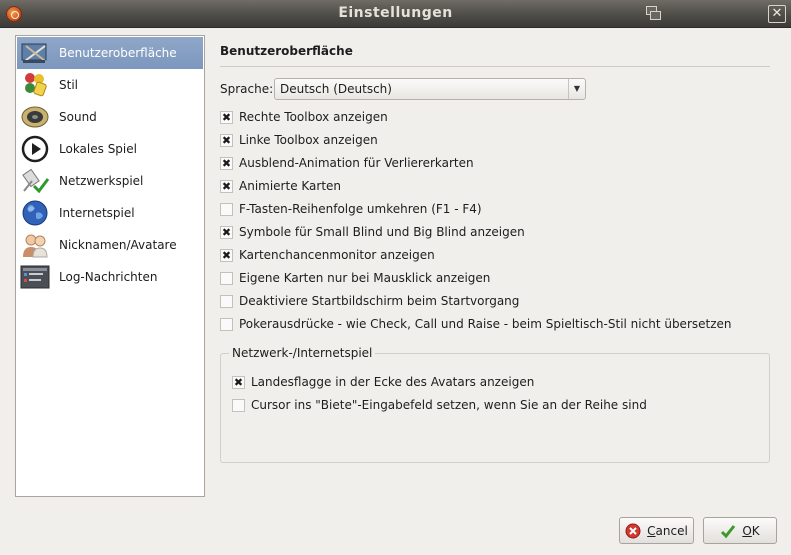 The image size is (791, 555). I want to click on sidebar-item-label: Nicknamen/Avatare, so click(118, 245).